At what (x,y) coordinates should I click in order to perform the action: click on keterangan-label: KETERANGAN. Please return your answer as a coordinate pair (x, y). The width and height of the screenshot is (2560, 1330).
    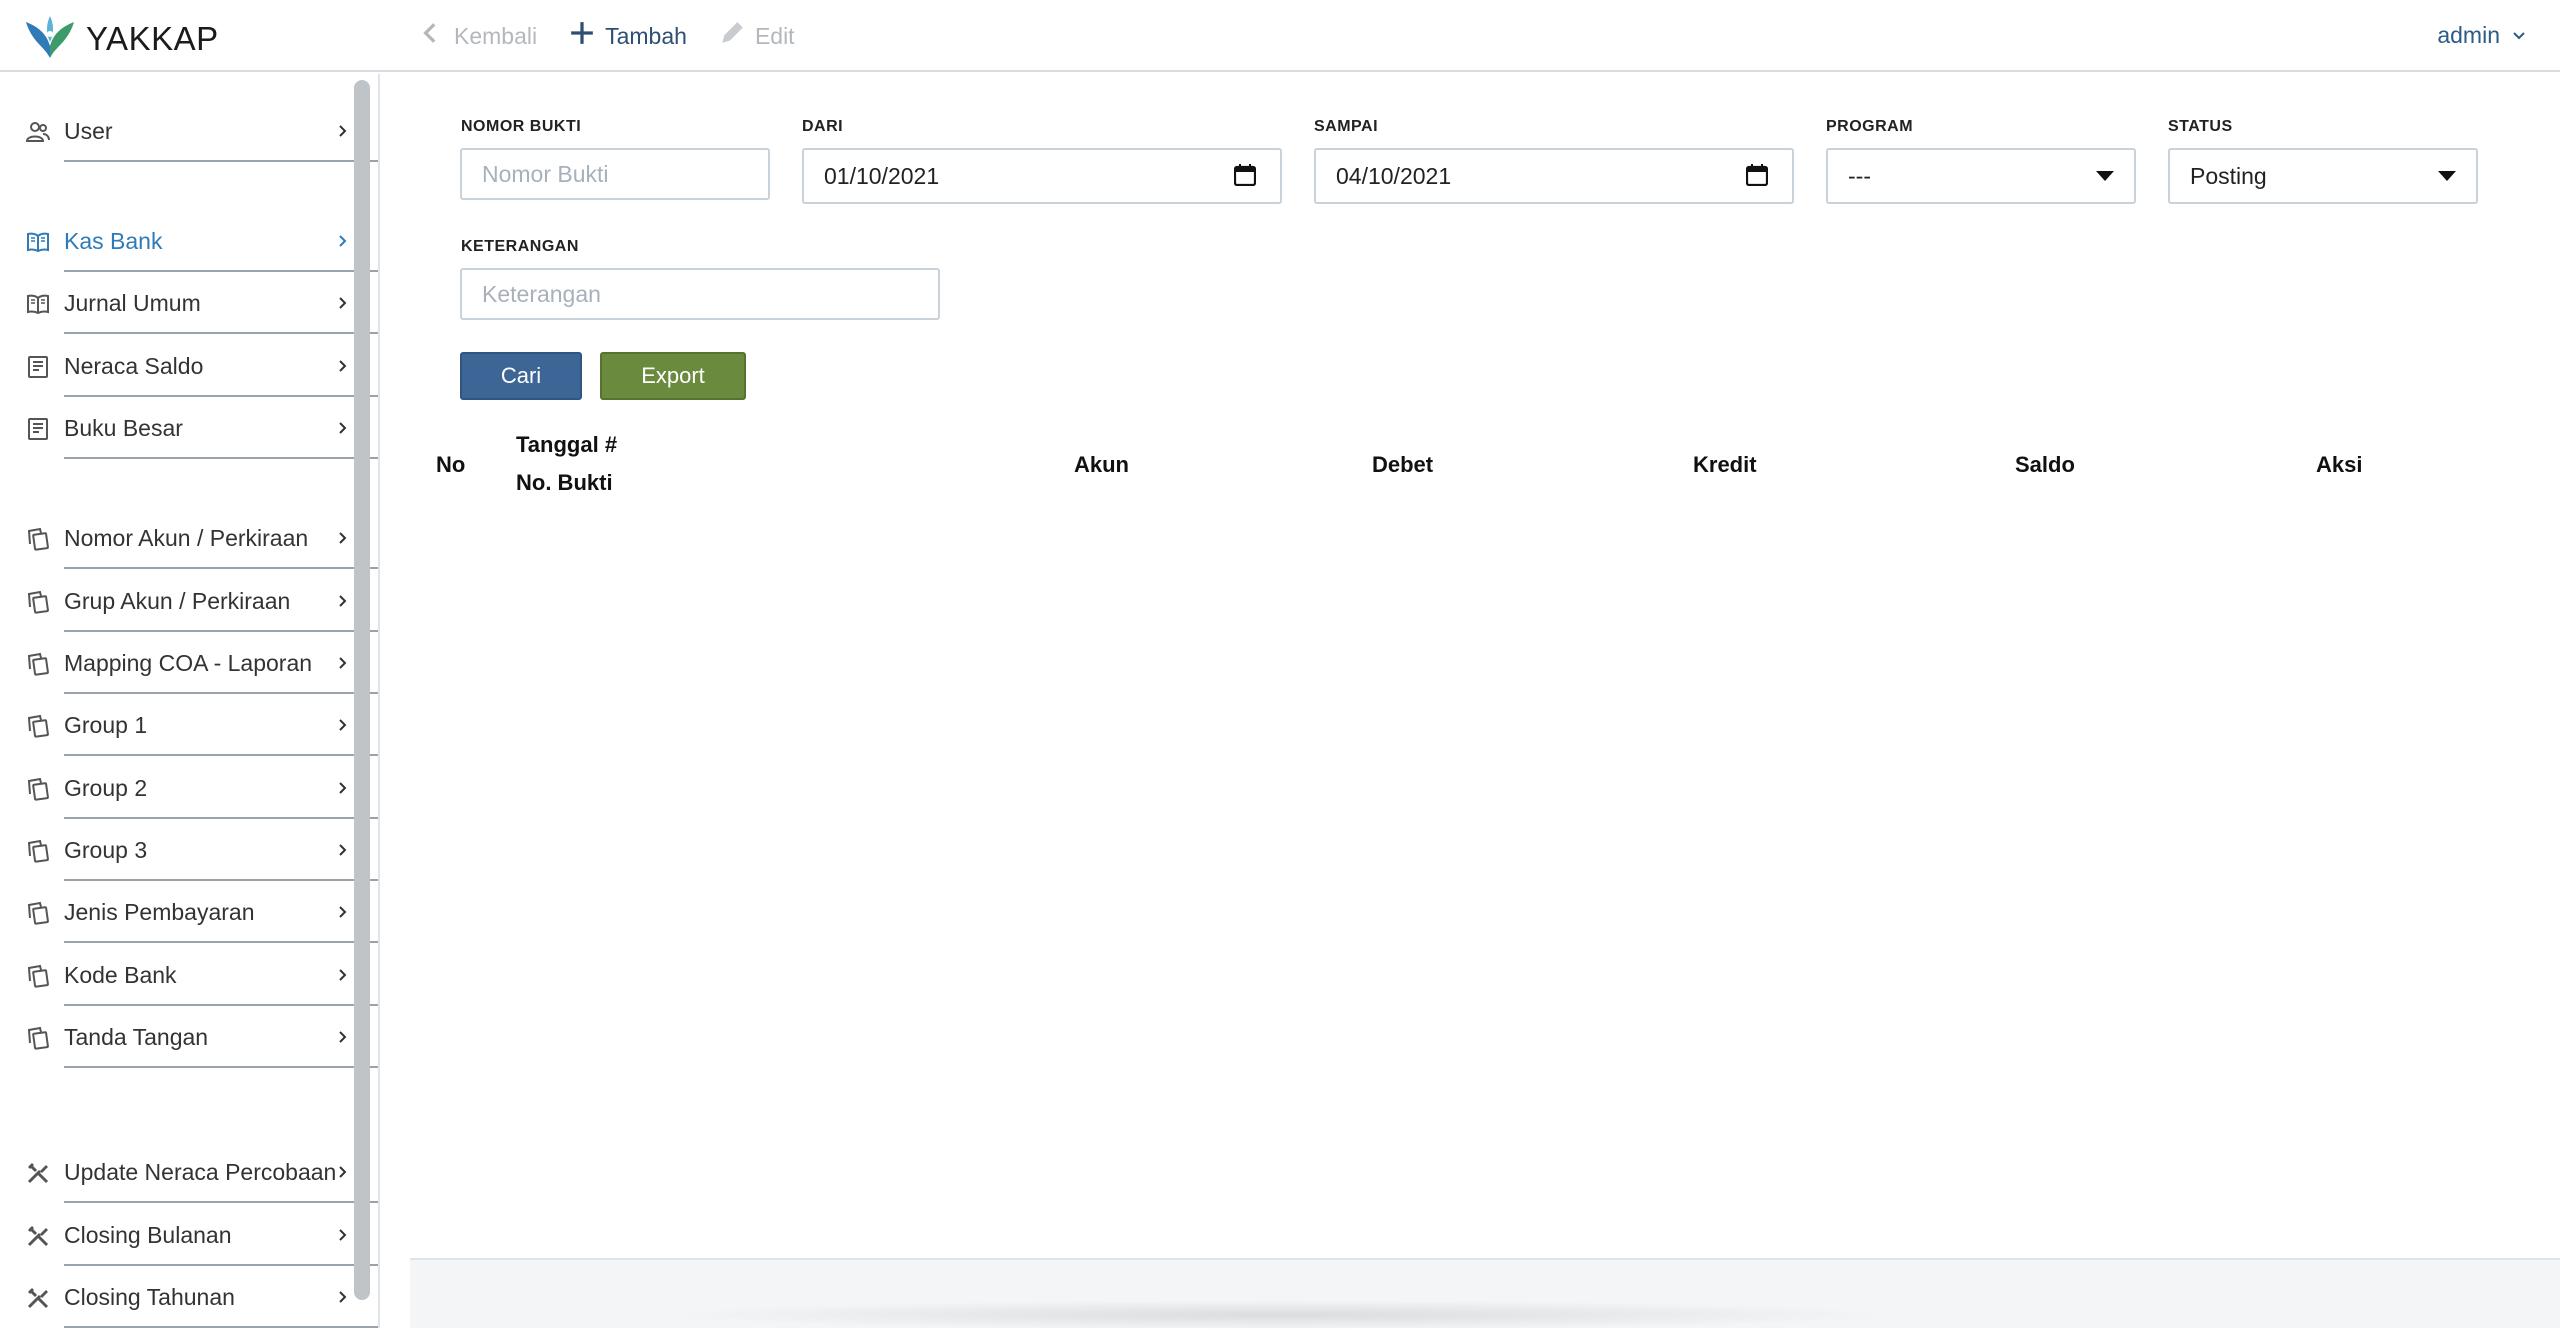
    Looking at the image, I should click on (520, 246).